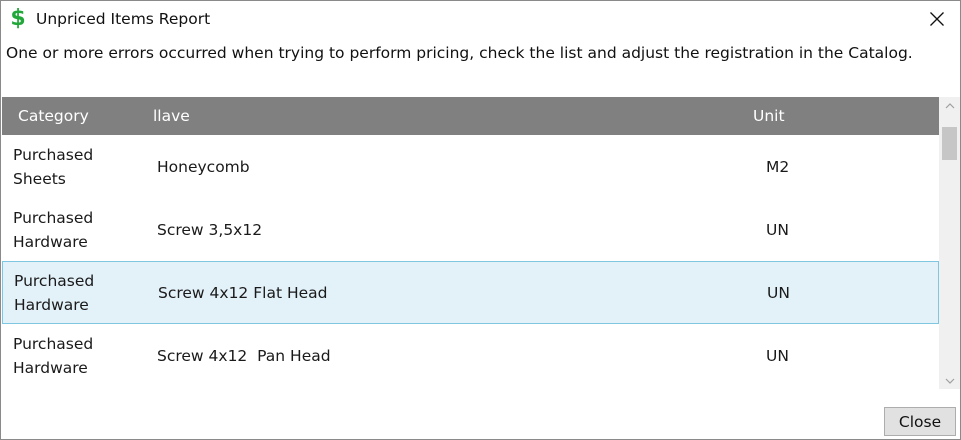 The image size is (961, 440). Describe the element at coordinates (203, 166) in the screenshot. I see `cell-llave: Honeycomb` at that location.